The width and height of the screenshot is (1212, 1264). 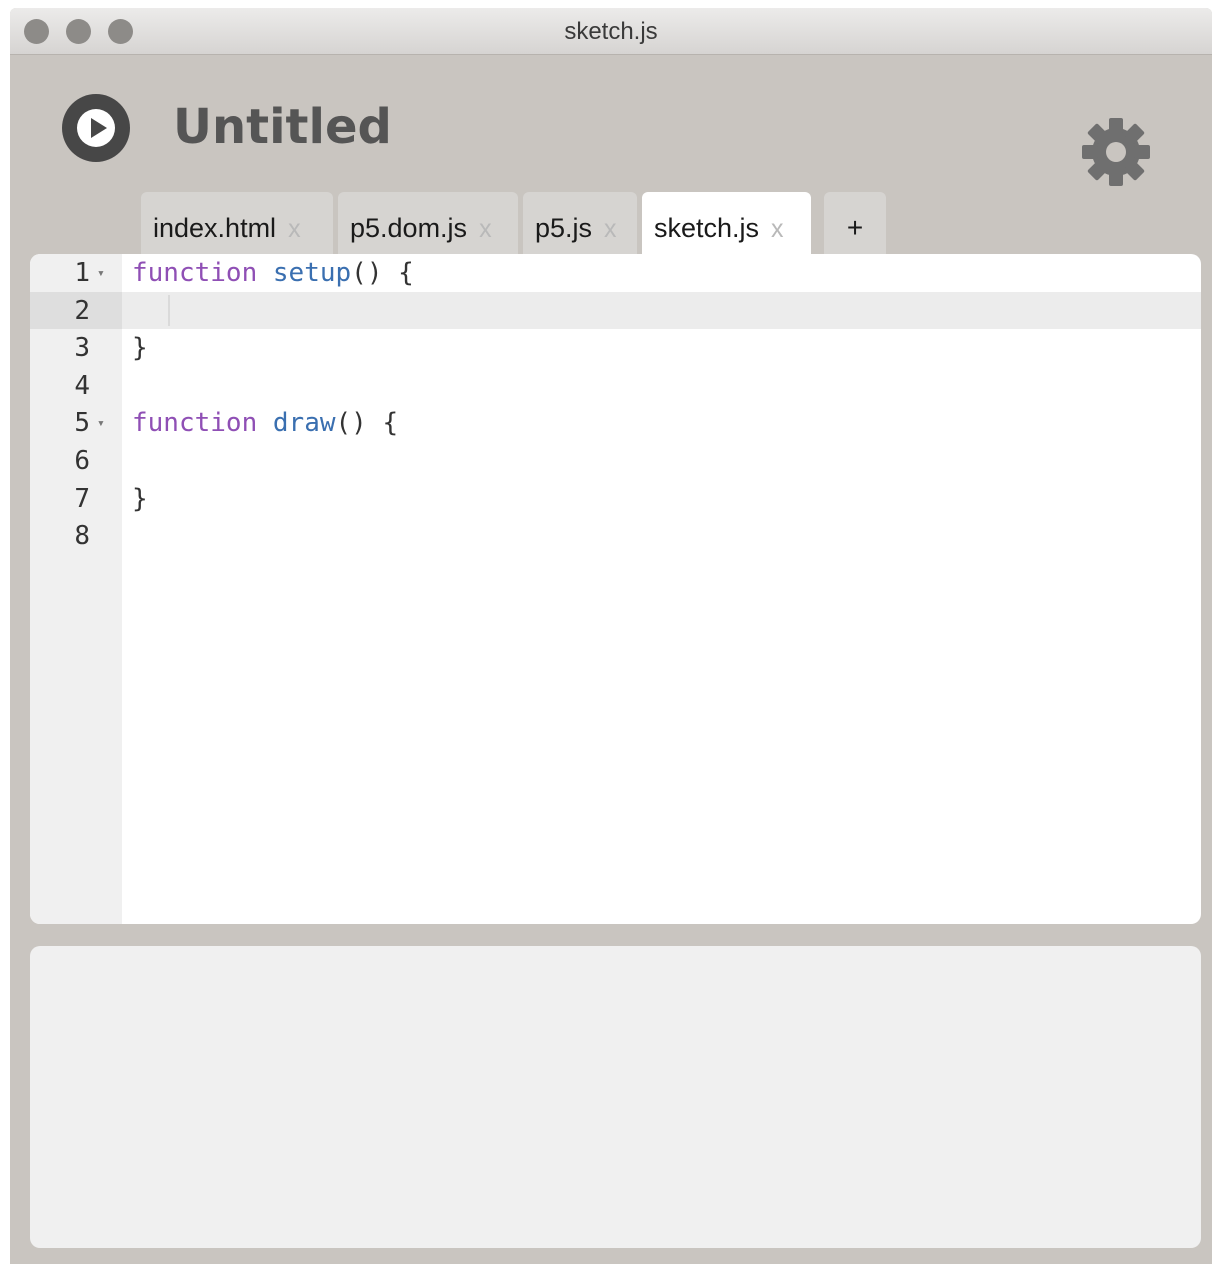 I want to click on window-title: sketch.js, so click(x=611, y=31).